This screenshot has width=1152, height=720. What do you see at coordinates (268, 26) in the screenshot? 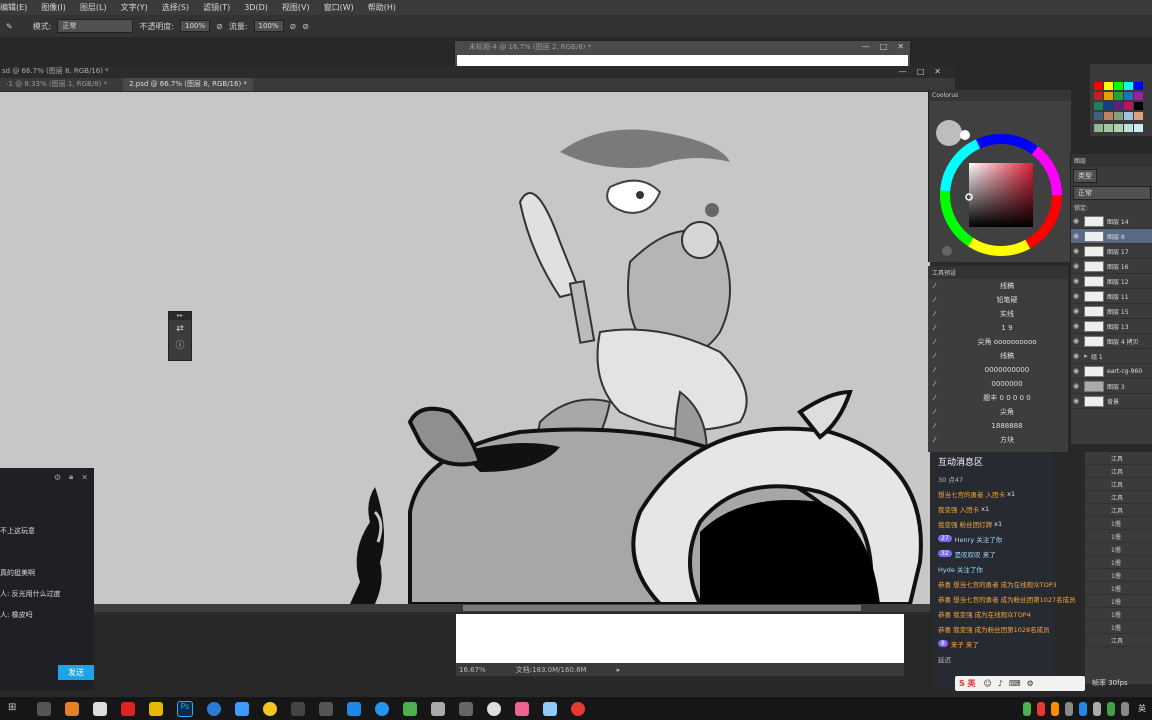
I see `flow-input: 100%` at bounding box center [268, 26].